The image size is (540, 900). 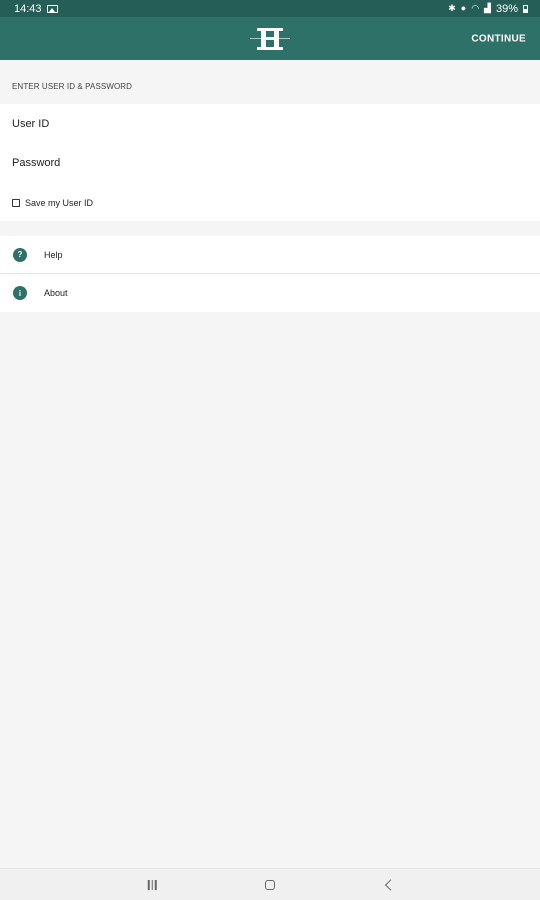 What do you see at coordinates (390, 884) in the screenshot?
I see `back-icon` at bounding box center [390, 884].